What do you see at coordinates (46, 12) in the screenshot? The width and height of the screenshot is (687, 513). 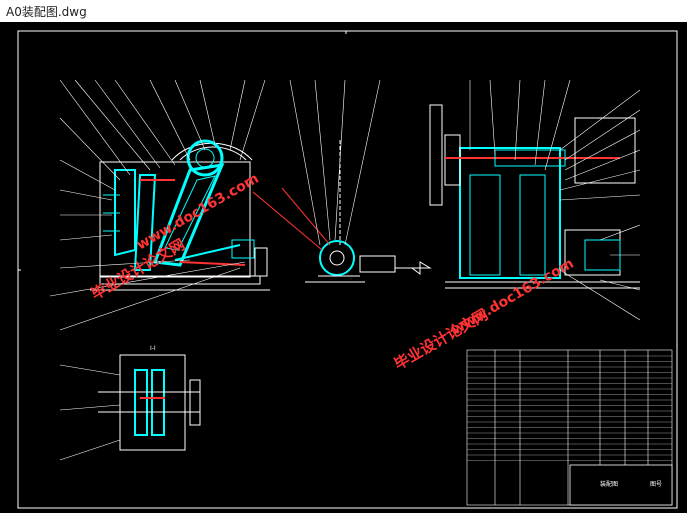 I see `window-title: A0装配图.dwg` at bounding box center [46, 12].